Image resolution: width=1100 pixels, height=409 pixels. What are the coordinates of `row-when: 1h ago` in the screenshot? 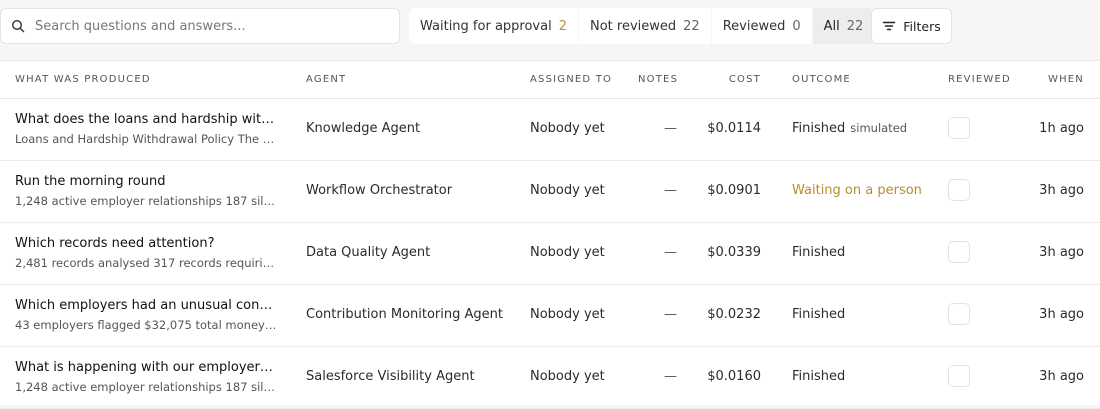 It's located at (1061, 128).